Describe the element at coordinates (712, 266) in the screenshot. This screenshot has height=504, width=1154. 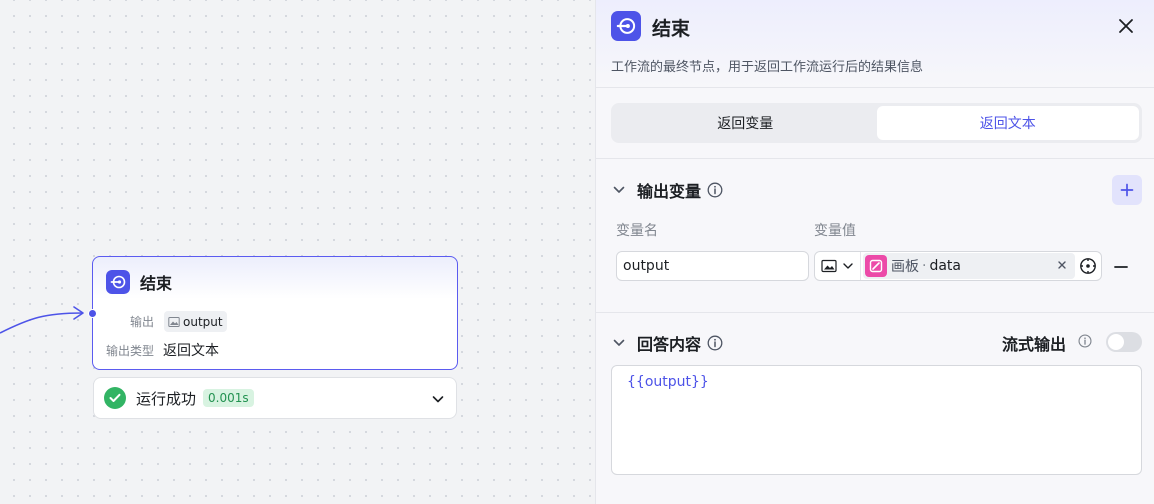
I see `variable-name-input` at that location.